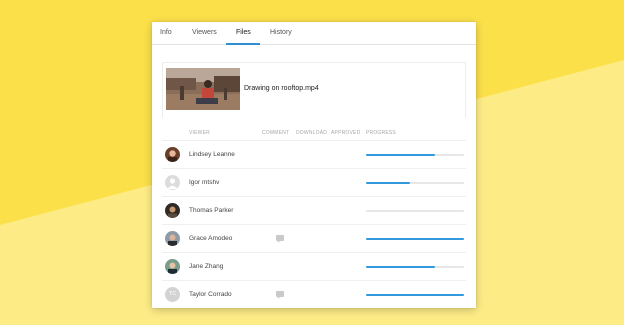 The image size is (624, 325). Describe the element at coordinates (281, 33) in the screenshot. I see `tab-history: History` at that location.